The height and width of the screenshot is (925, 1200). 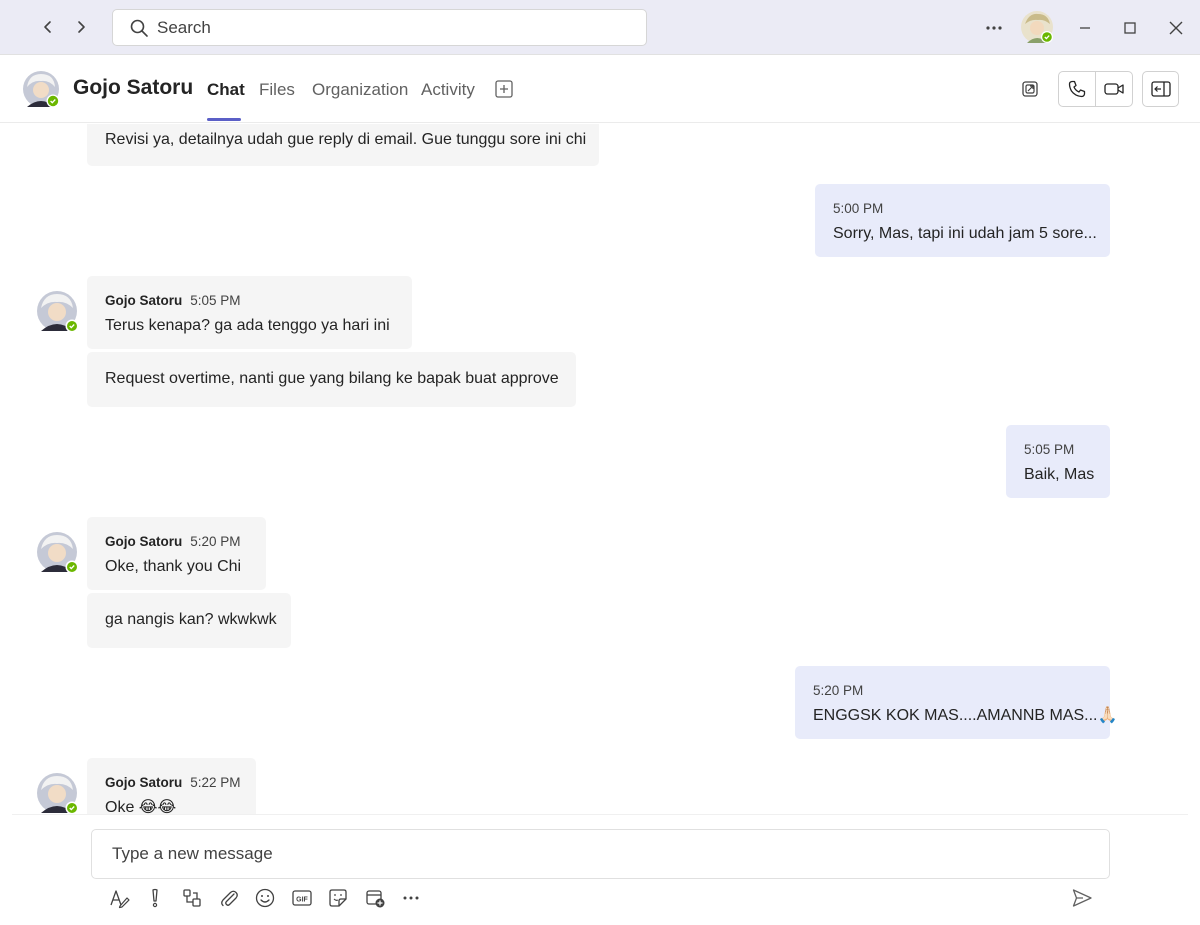 What do you see at coordinates (962, 208) in the screenshot?
I see `message-meta: 5:00 PM` at bounding box center [962, 208].